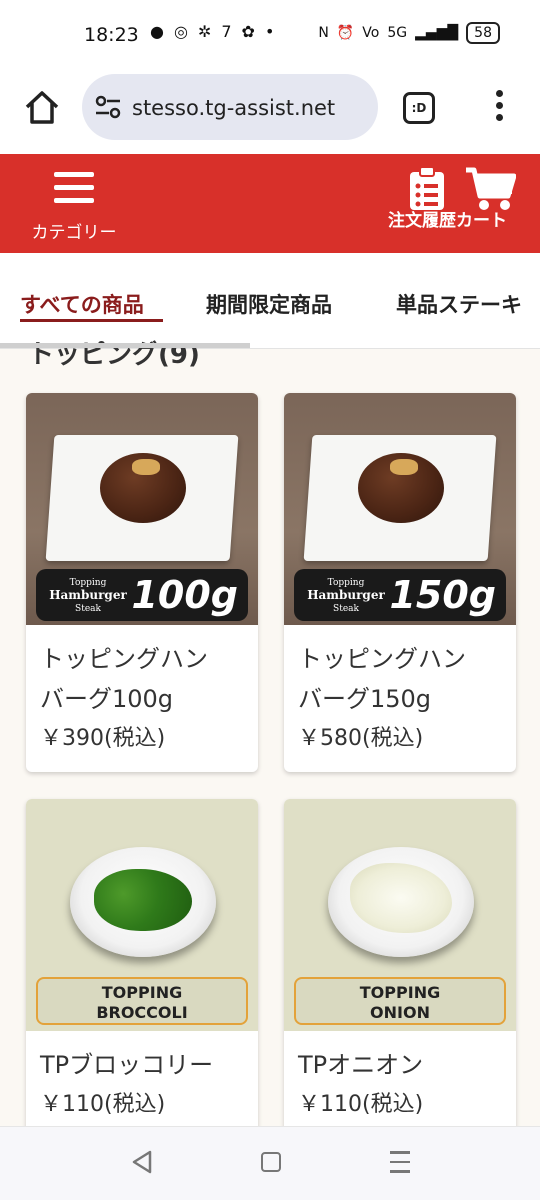 This screenshot has height=1200, width=540. Describe the element at coordinates (447, 221) in the screenshot. I see `history-cart-label: 注文履歴カート` at that location.